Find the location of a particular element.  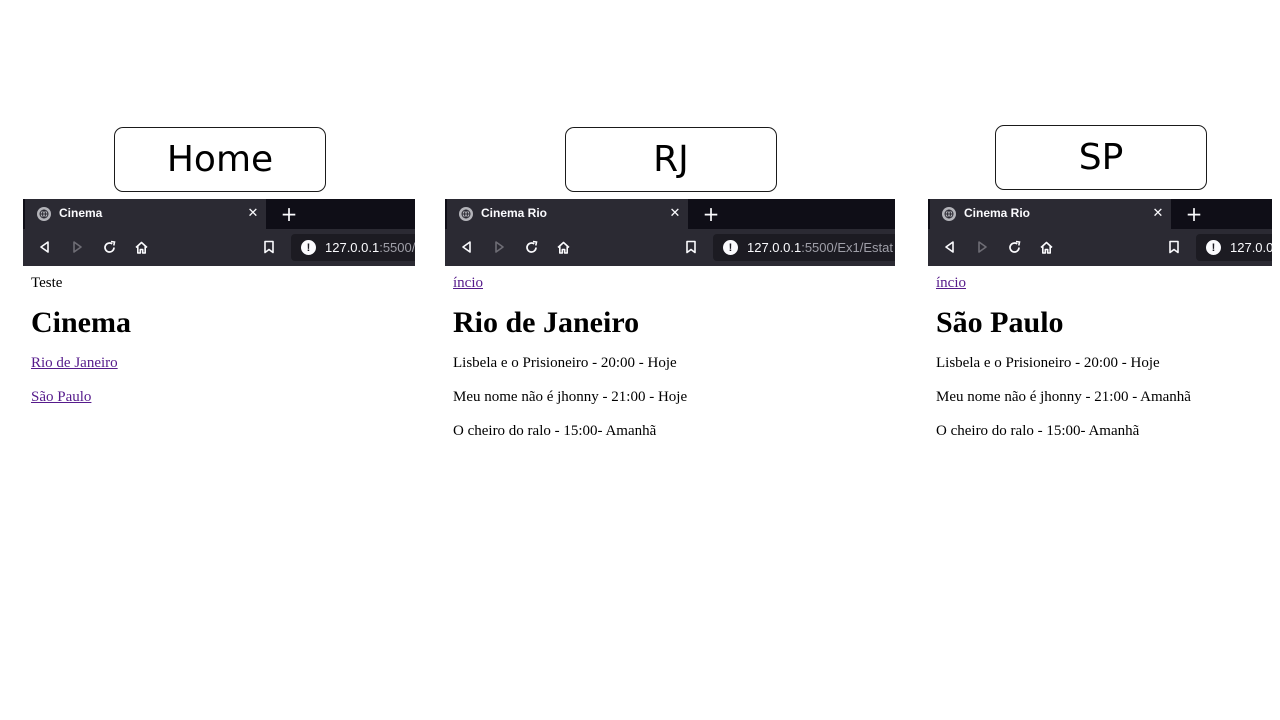

nav-bar: ! 127.0.0.1:5500/ is located at coordinates (219, 247).